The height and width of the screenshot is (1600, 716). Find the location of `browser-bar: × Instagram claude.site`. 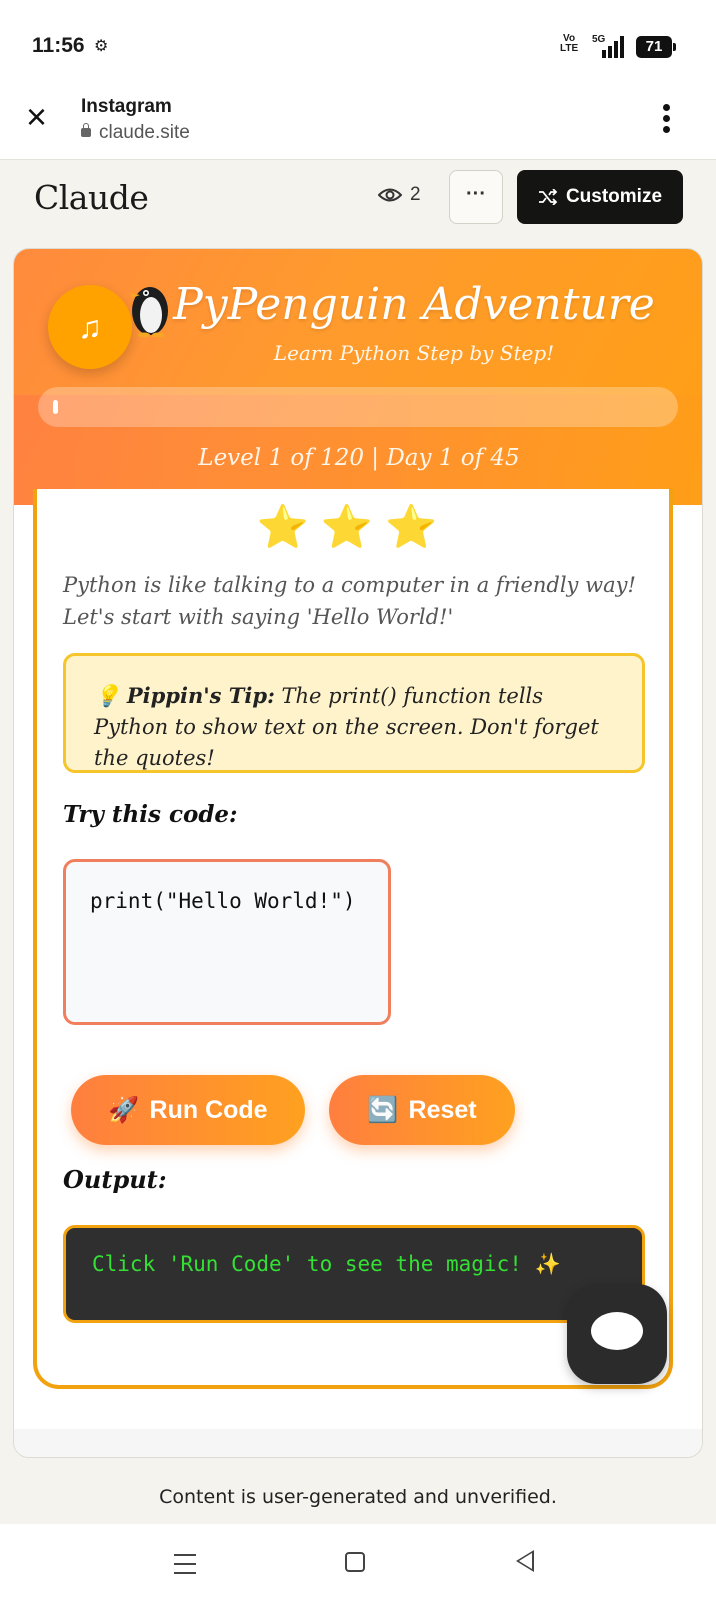

browser-bar: × Instagram claude.site is located at coordinates (358, 124).